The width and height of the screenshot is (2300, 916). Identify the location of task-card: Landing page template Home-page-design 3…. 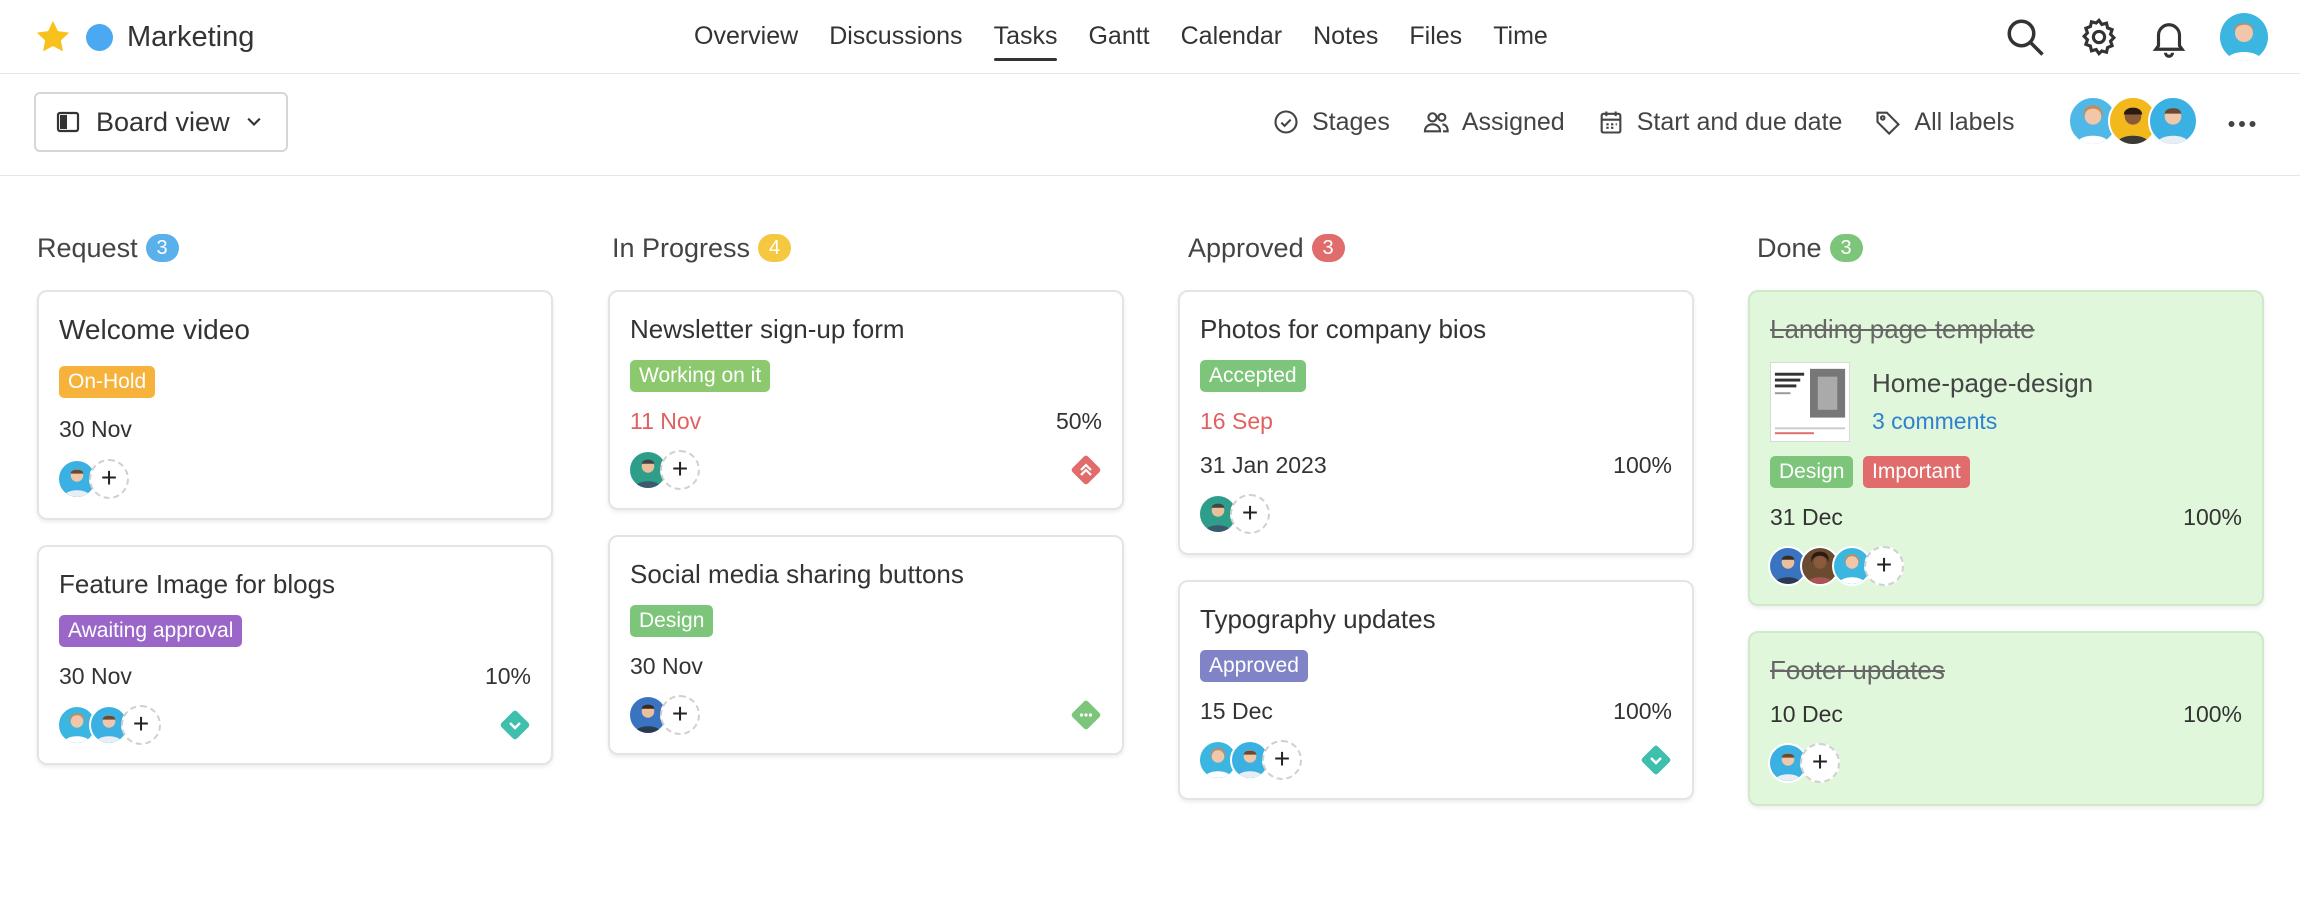
(2006, 448).